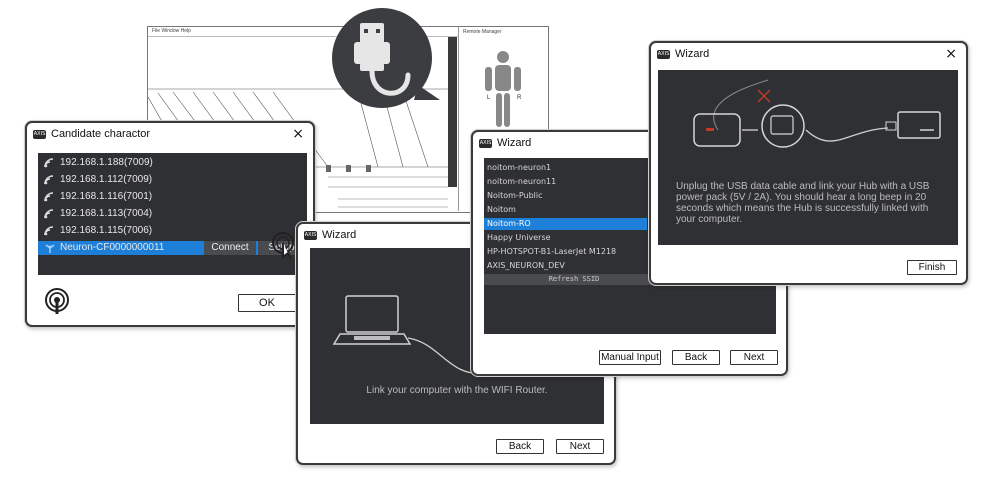 Image resolution: width=991 pixels, height=490 pixels. I want to click on candidate-titlebar: AXIS Candidate charactor ×, so click(170, 134).